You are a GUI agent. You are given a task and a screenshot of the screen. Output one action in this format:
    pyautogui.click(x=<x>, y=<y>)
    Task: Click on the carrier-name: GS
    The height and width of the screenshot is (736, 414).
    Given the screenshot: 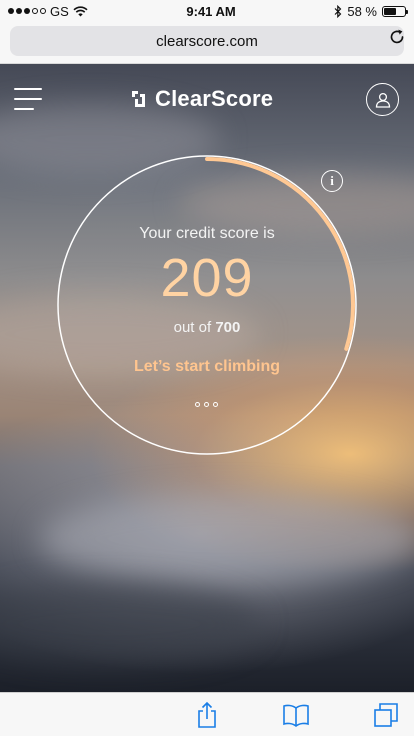 What is the action you would take?
    pyautogui.click(x=59, y=11)
    